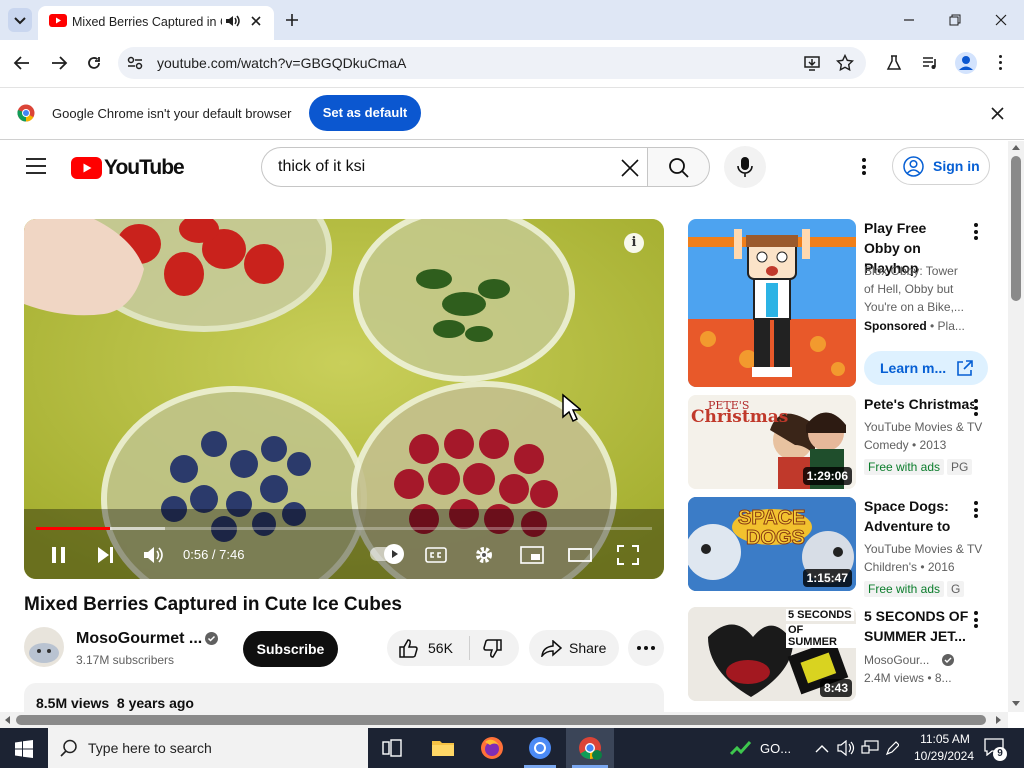 The image size is (1024, 768). Describe the element at coordinates (106, 555) in the screenshot. I see `next-video-icon` at that location.